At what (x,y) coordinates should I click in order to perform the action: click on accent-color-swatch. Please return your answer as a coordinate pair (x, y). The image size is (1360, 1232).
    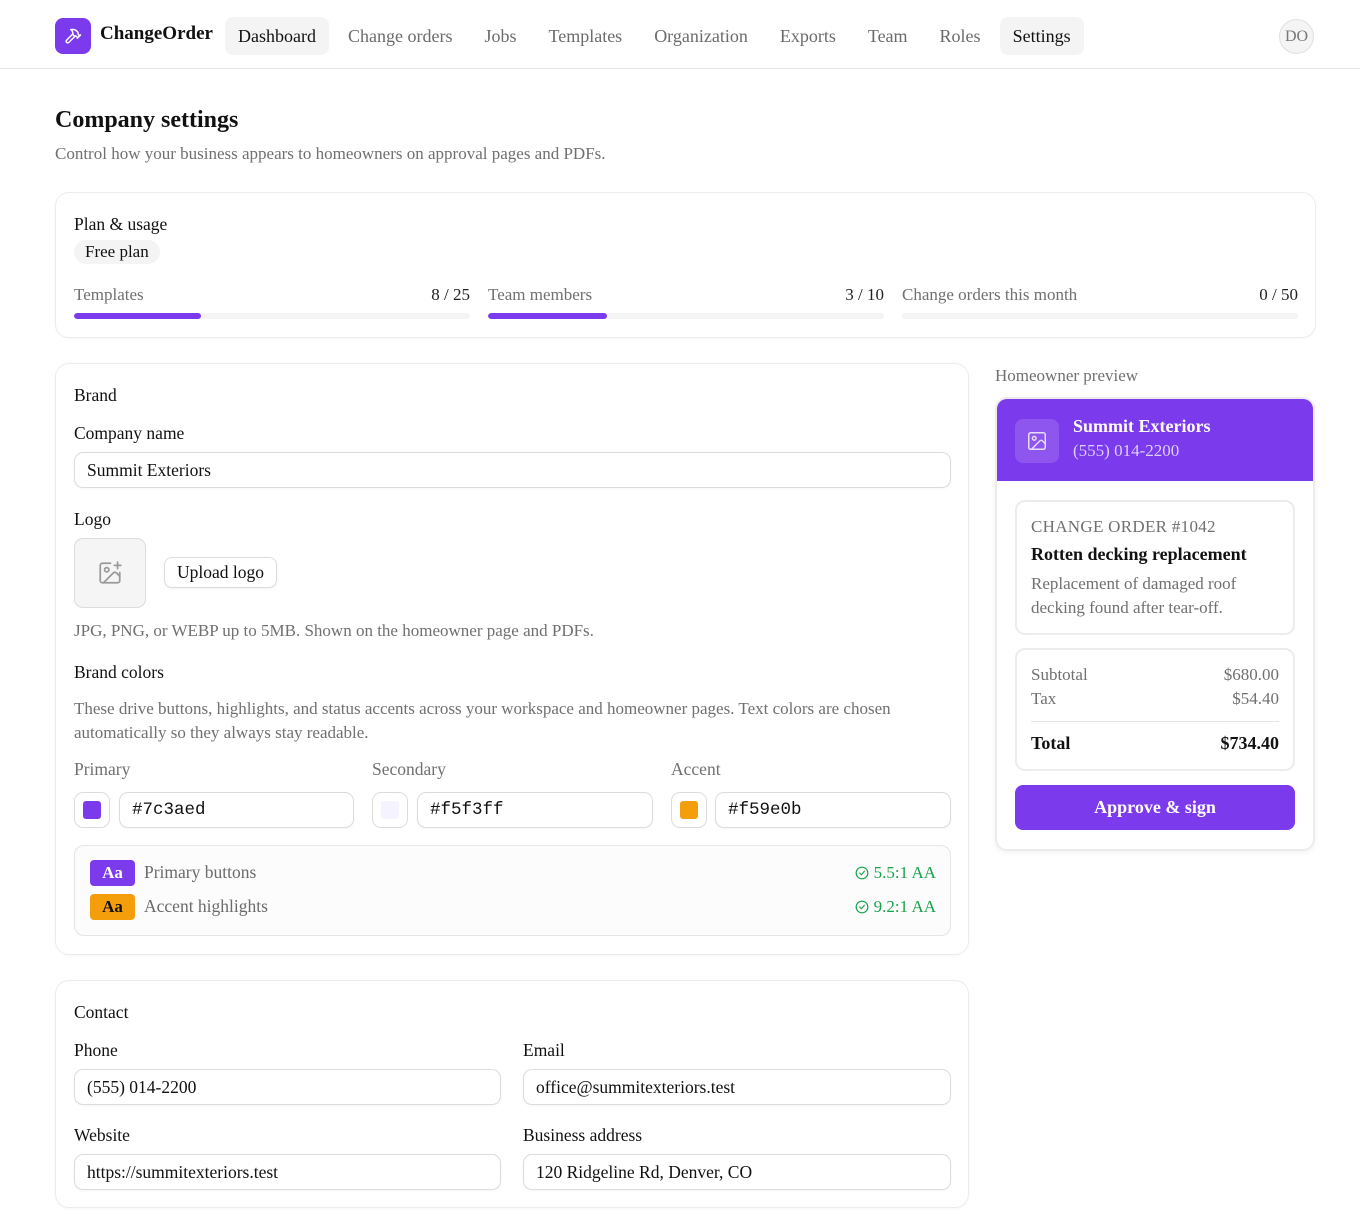
    Looking at the image, I should click on (689, 810).